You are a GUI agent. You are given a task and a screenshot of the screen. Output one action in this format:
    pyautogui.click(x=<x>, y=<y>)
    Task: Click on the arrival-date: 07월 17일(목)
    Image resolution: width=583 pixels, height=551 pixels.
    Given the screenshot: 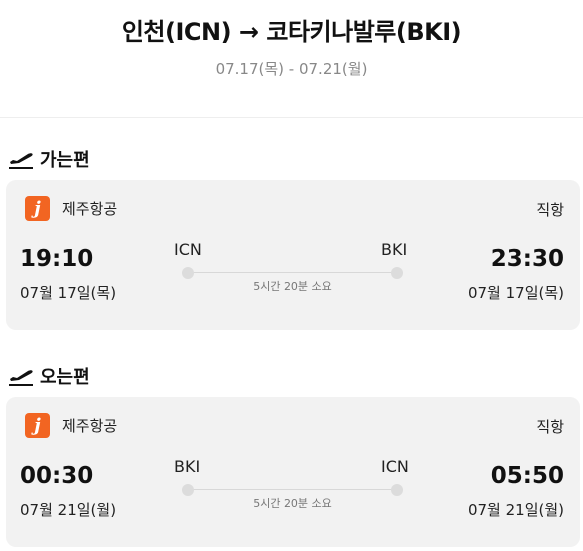 What is the action you would take?
    pyautogui.click(x=515, y=293)
    